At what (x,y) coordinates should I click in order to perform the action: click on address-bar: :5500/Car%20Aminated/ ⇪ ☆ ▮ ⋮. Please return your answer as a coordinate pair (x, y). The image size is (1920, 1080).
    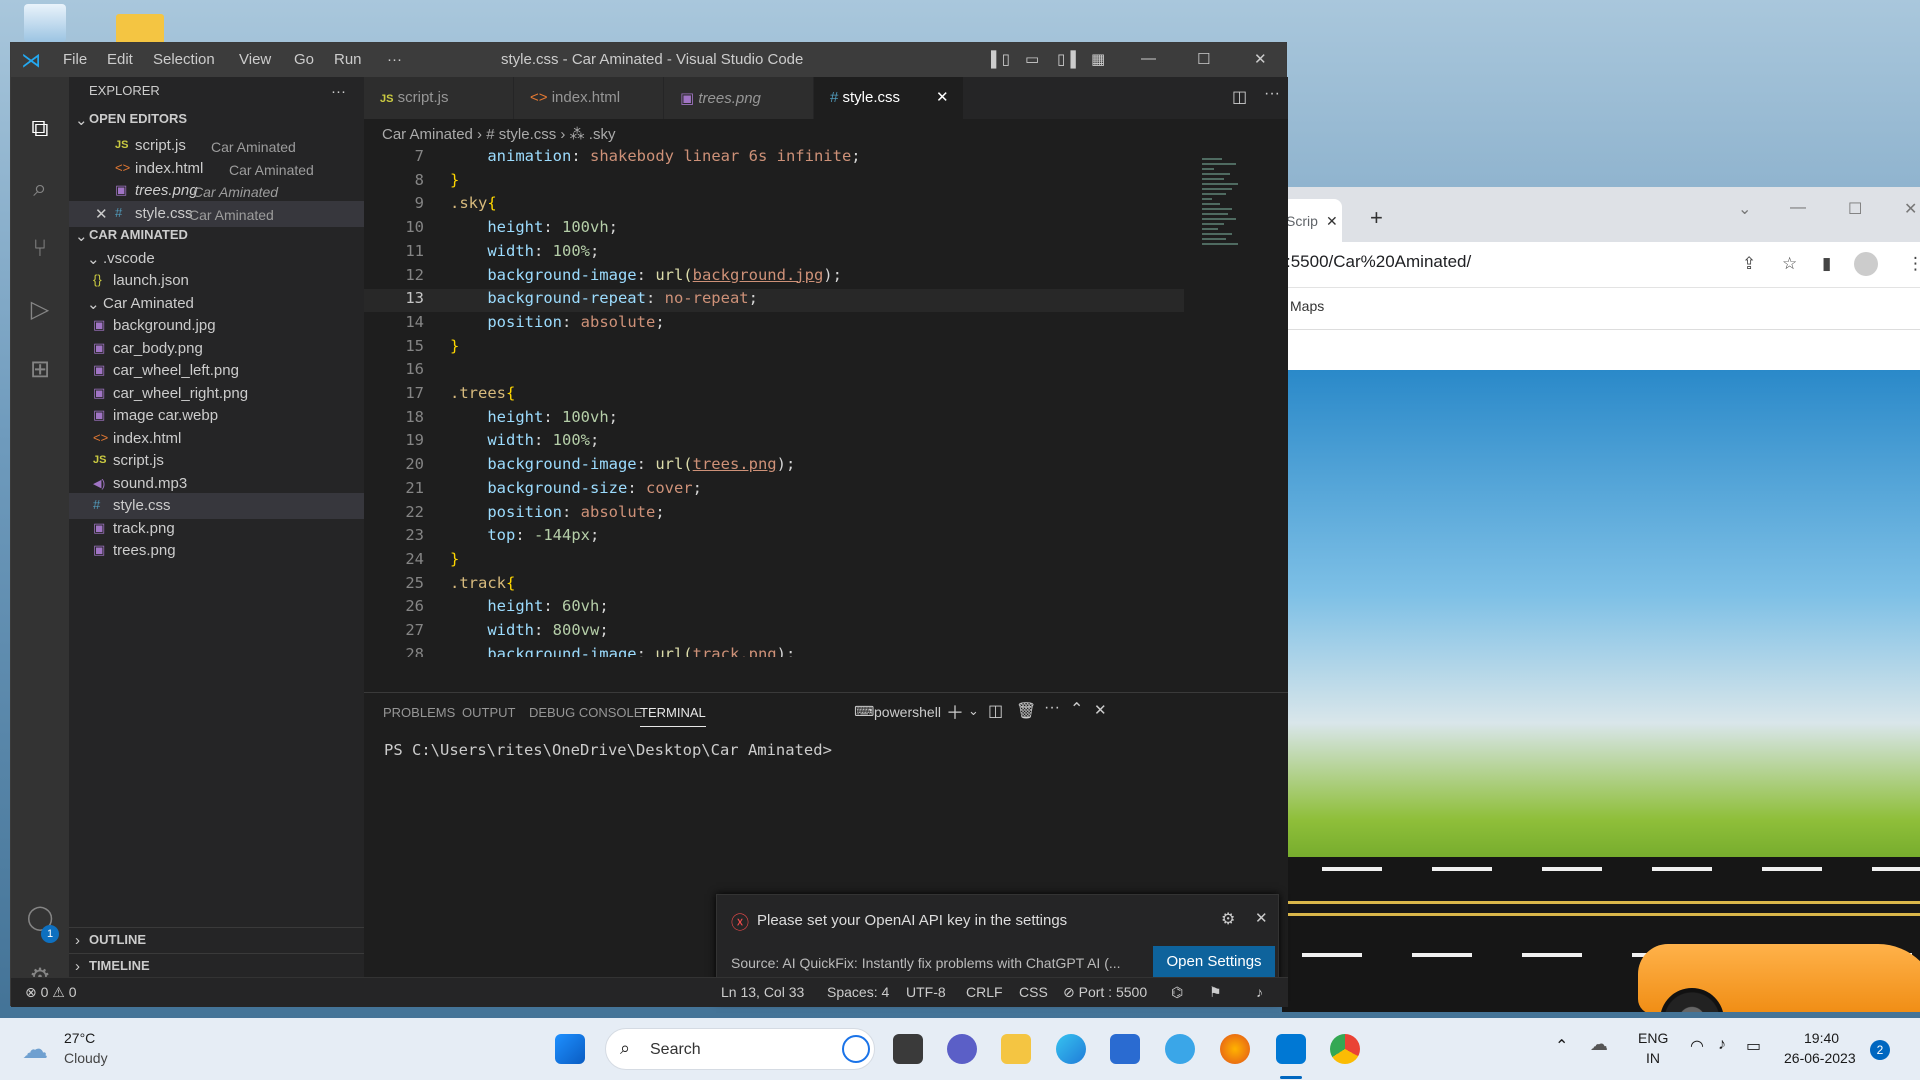
    Looking at the image, I should click on (1601, 265).